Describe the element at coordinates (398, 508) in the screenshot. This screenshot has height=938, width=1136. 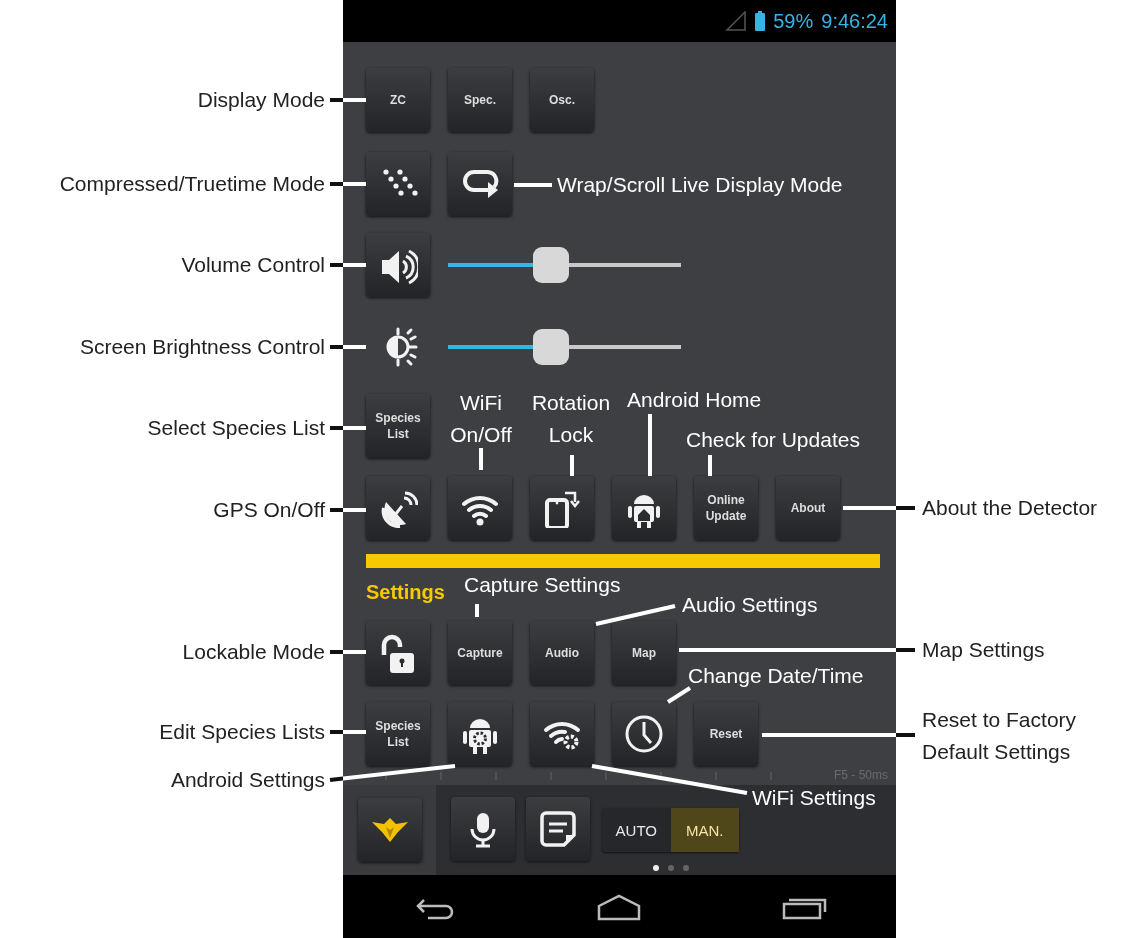
I see `gps-button` at that location.